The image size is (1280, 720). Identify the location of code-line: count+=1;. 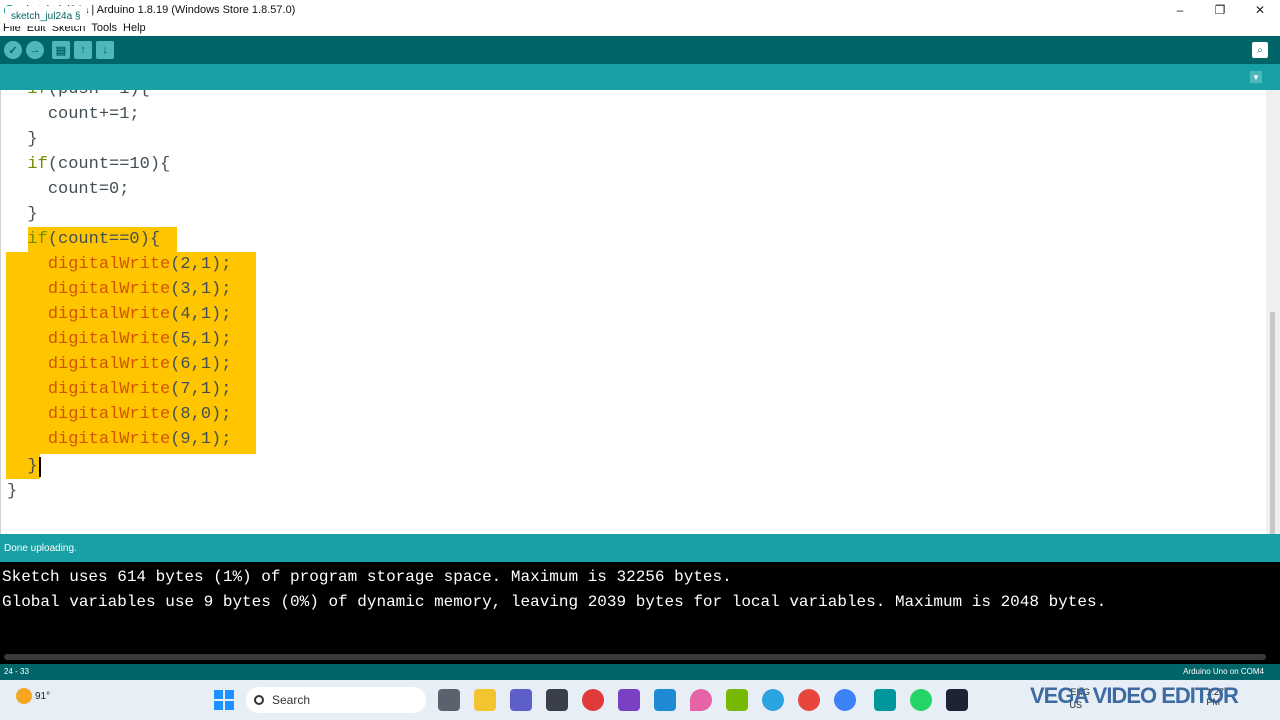
(93, 114).